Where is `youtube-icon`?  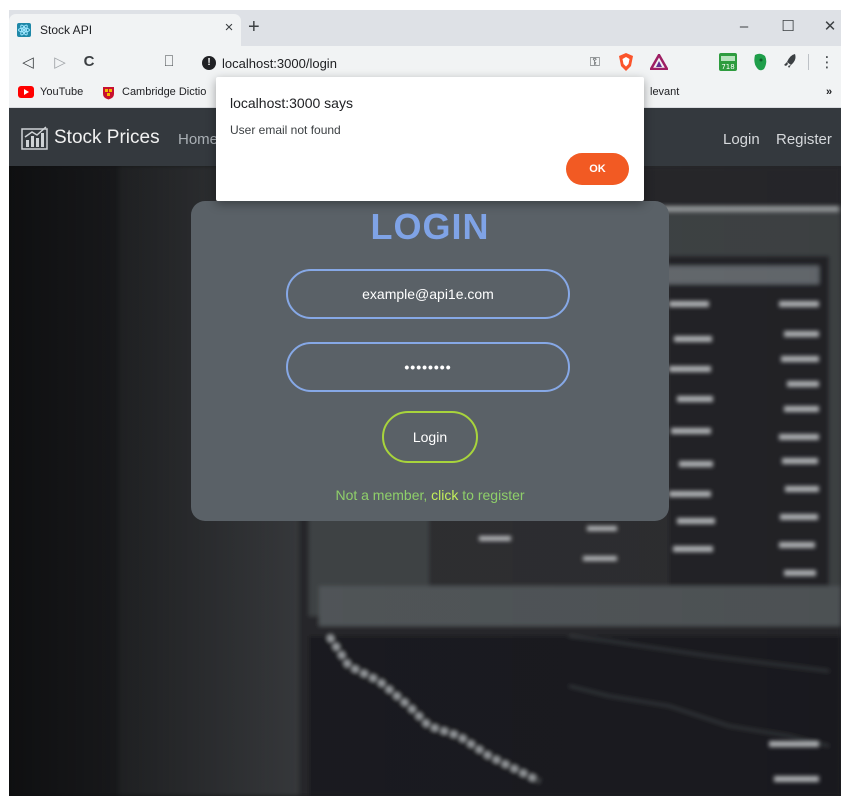
youtube-icon is located at coordinates (26, 92).